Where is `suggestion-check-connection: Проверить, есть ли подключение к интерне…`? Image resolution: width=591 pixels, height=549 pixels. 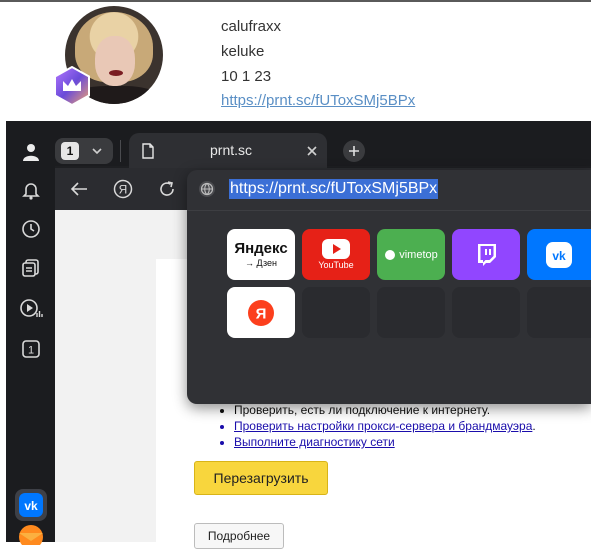 suggestion-check-connection: Проверить, есть ли подключение к интерне… is located at coordinates (385, 410).